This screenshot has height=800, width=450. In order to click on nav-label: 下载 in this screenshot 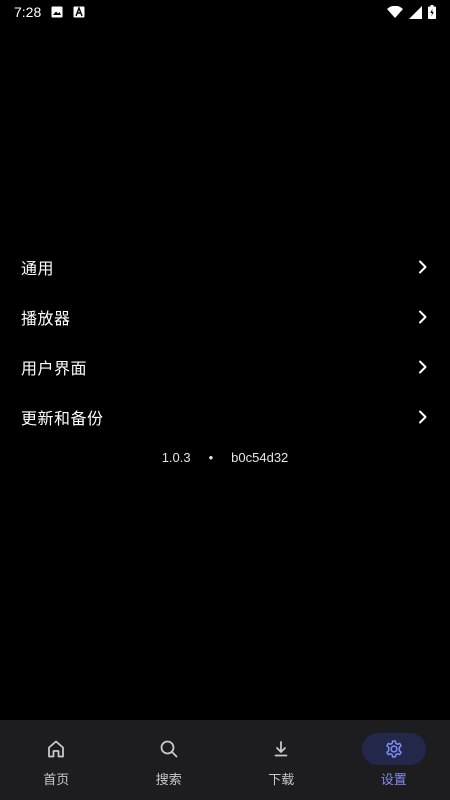, I will do `click(281, 780)`.